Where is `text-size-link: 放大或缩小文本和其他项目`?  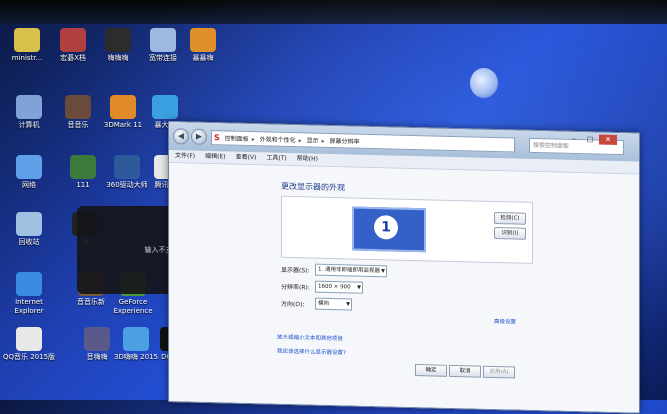 text-size-link: 放大或缩小文本和其他项目 is located at coordinates (310, 338).